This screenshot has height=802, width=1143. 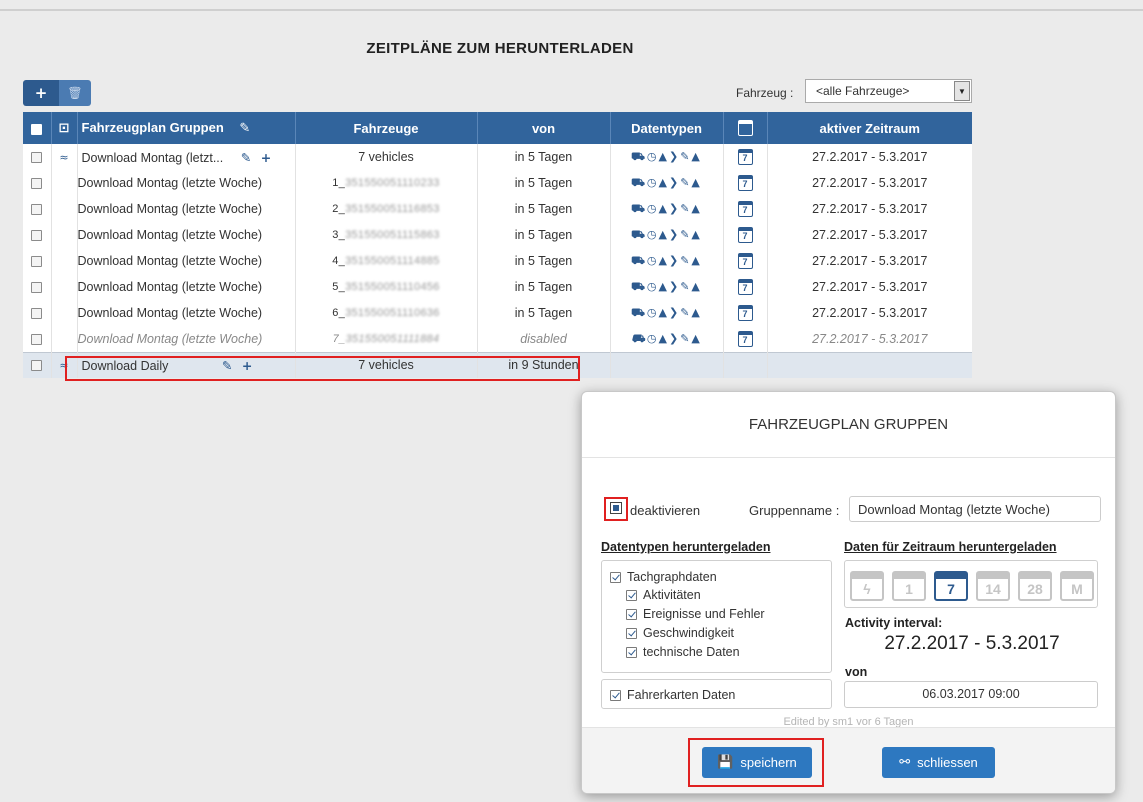 I want to click on technical-checkbox: technische Daten, so click(x=683, y=652).